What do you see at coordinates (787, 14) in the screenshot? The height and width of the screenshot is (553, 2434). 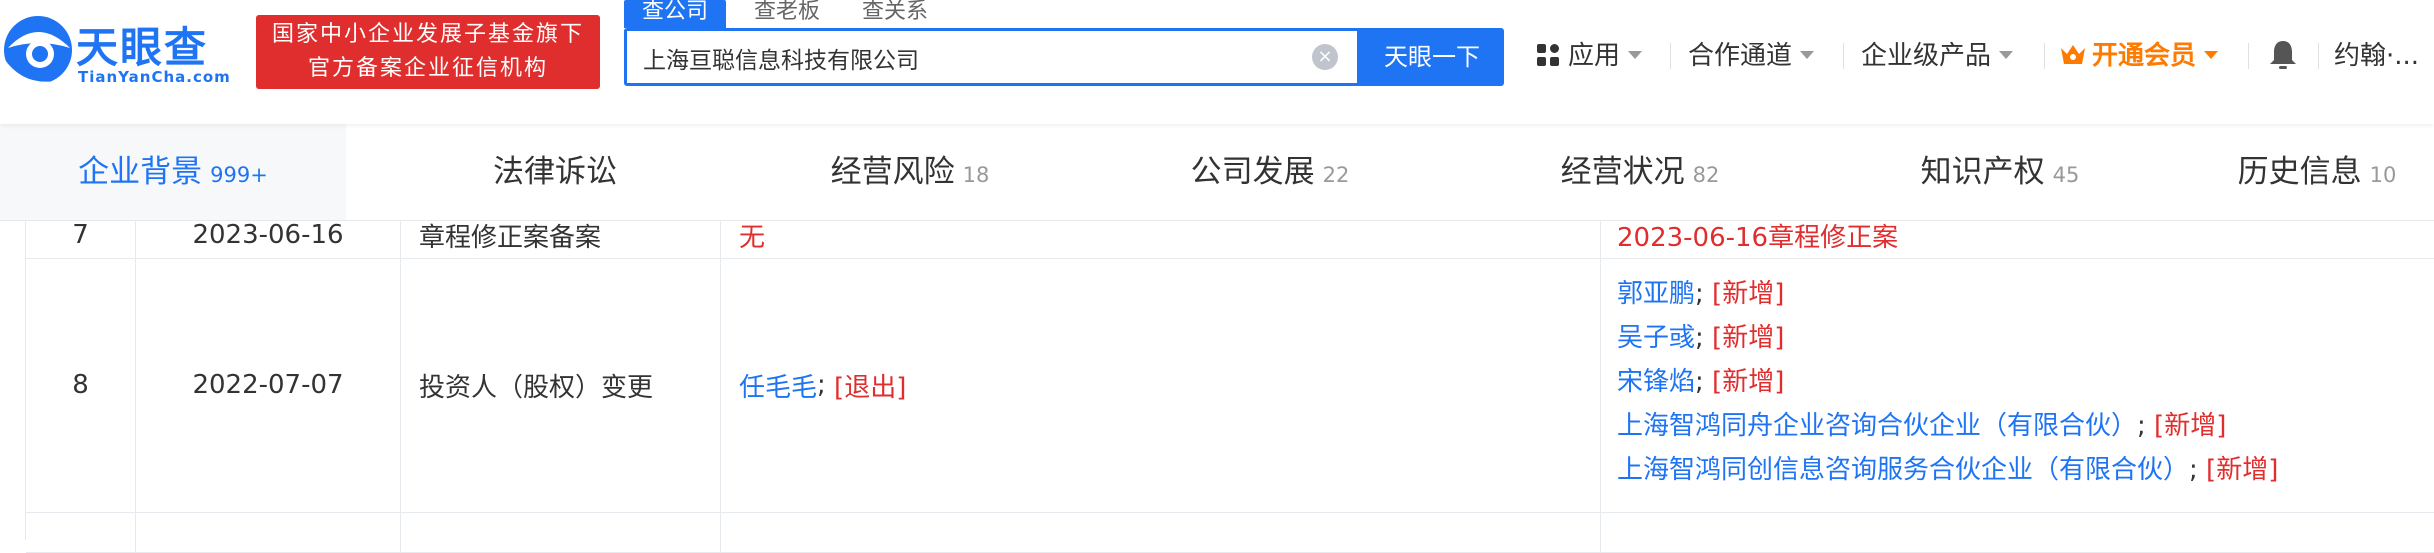 I see `tab-search-boss: 查老板` at bounding box center [787, 14].